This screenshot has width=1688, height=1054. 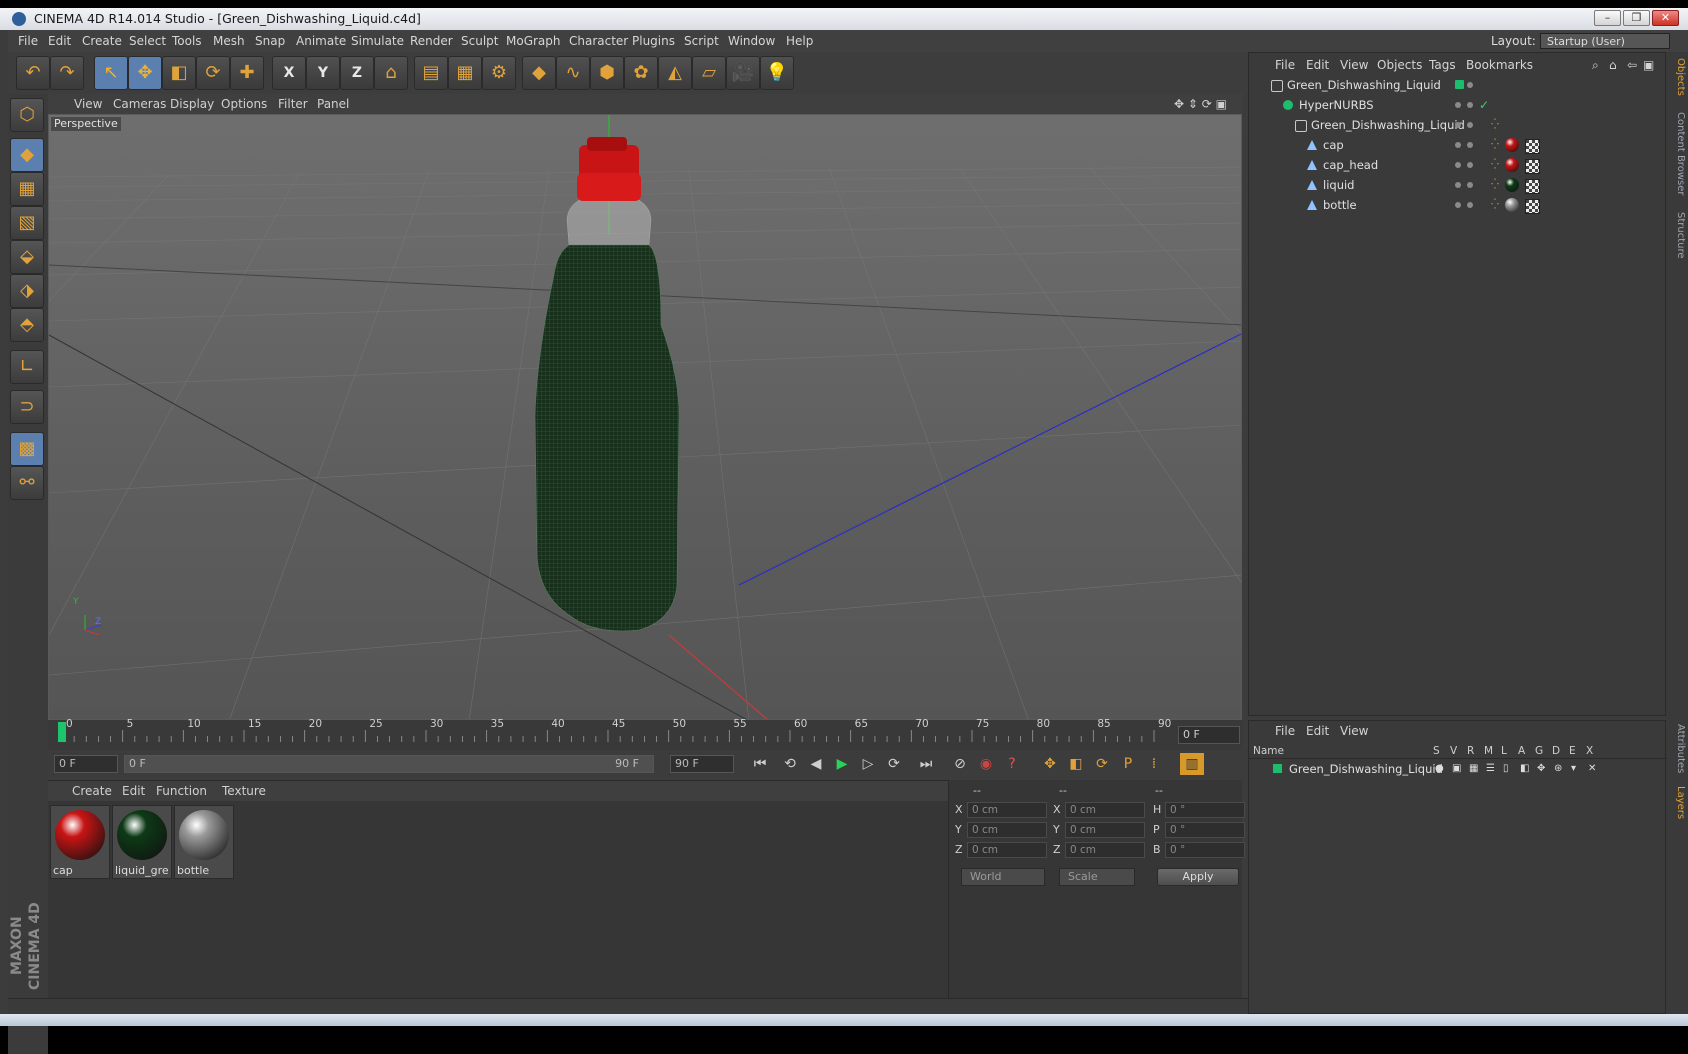 I want to click on apply-button: Apply, so click(x=1198, y=877).